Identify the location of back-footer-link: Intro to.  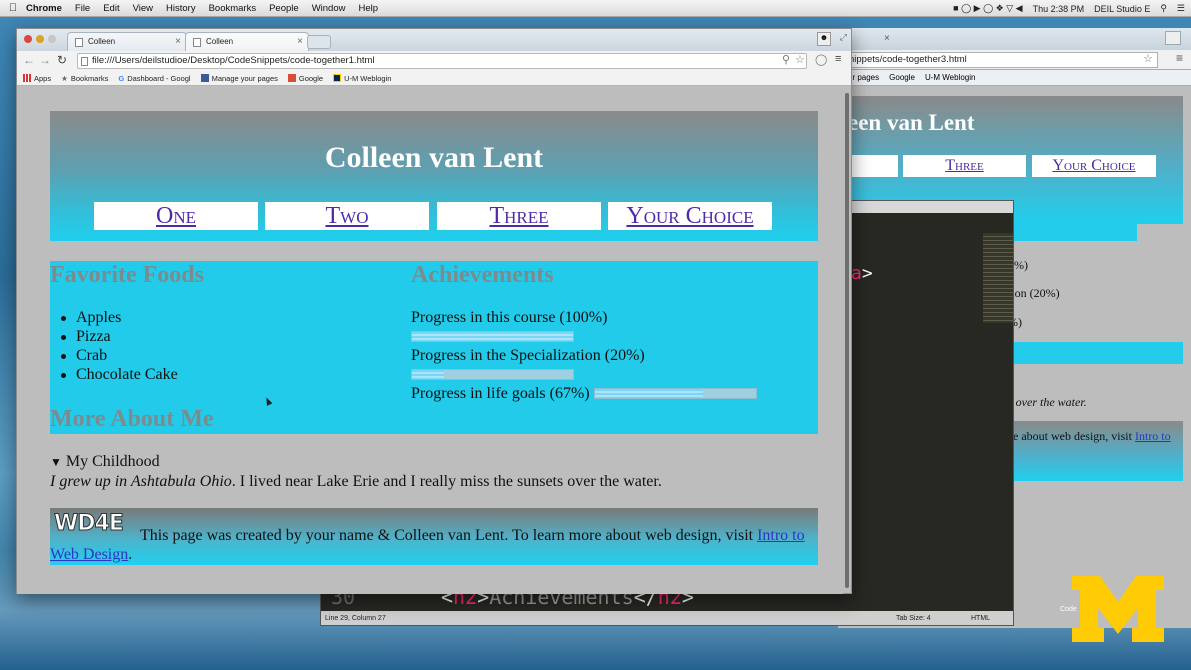
(1153, 436).